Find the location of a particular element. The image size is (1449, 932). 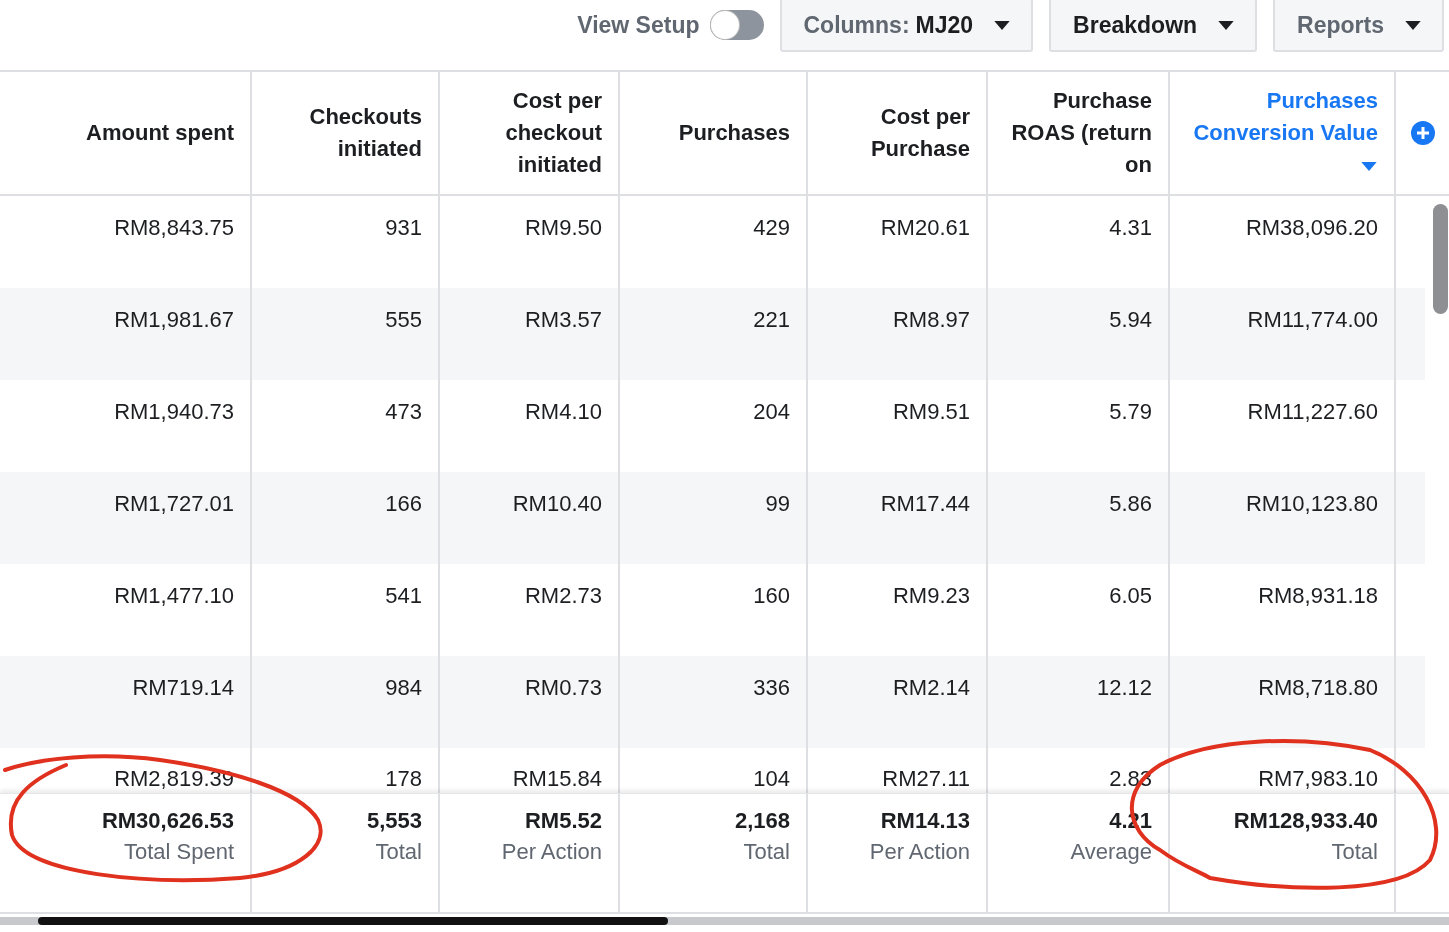

table-cell: 221 is located at coordinates (771, 319).